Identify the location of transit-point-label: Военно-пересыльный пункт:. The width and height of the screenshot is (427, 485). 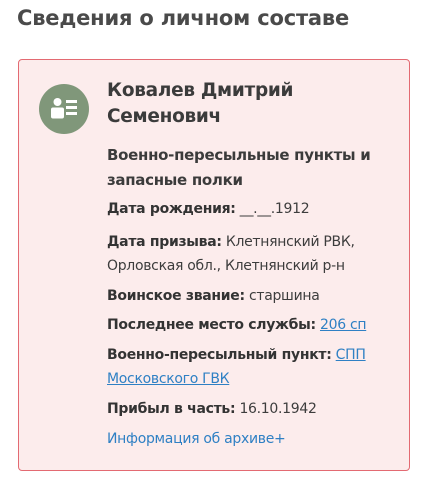
(219, 355).